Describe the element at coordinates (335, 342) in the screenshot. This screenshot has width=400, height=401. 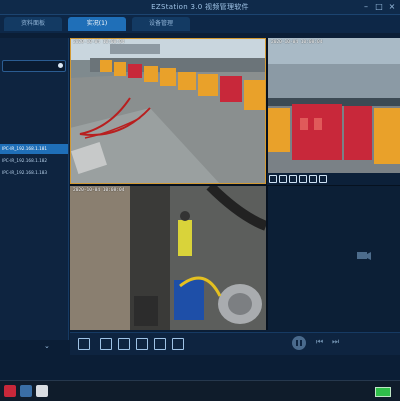
I see `next-icon: ⏭` at that location.